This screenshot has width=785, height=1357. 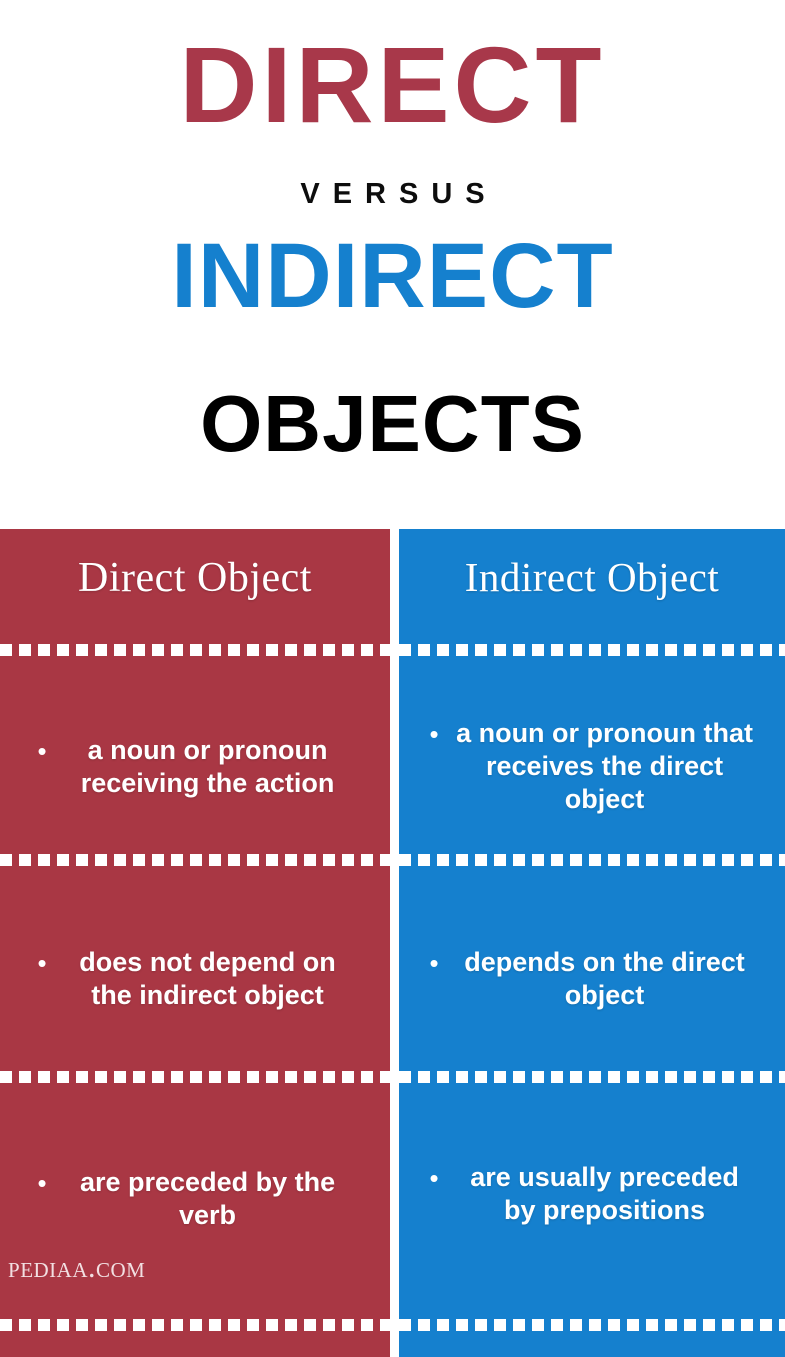 I want to click on column-header-direct-object: Direct Object, so click(x=195, y=578).